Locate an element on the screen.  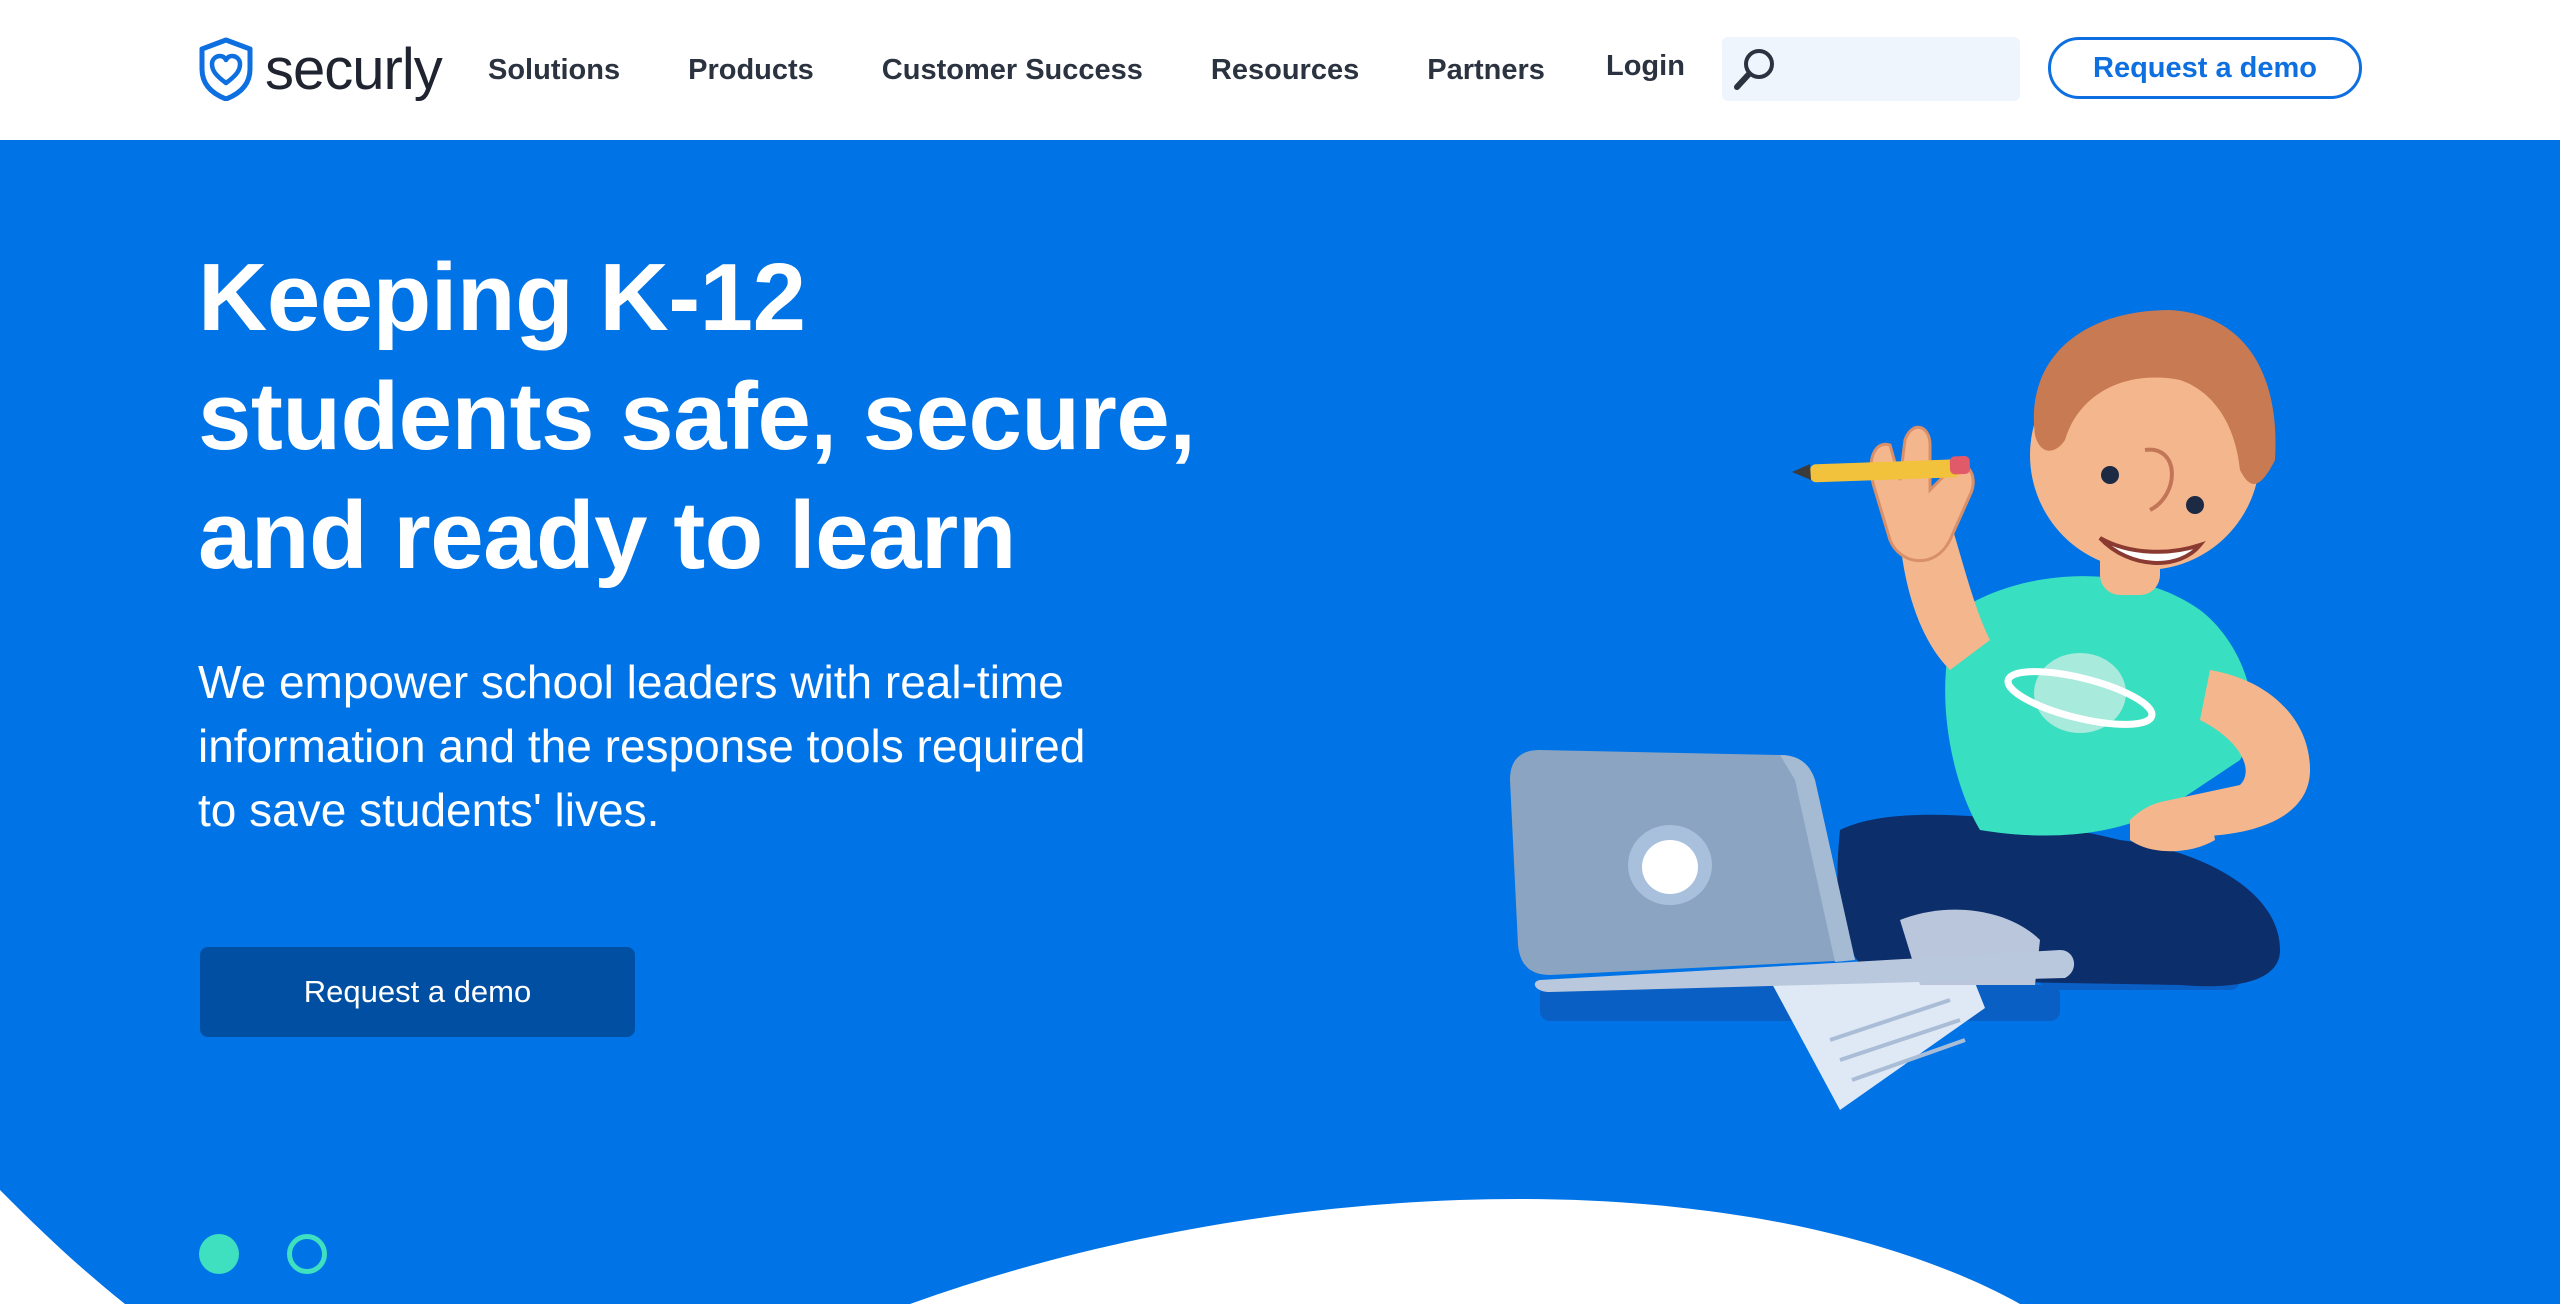
hero-title-line: Keeping K-12 is located at coordinates (502, 297).